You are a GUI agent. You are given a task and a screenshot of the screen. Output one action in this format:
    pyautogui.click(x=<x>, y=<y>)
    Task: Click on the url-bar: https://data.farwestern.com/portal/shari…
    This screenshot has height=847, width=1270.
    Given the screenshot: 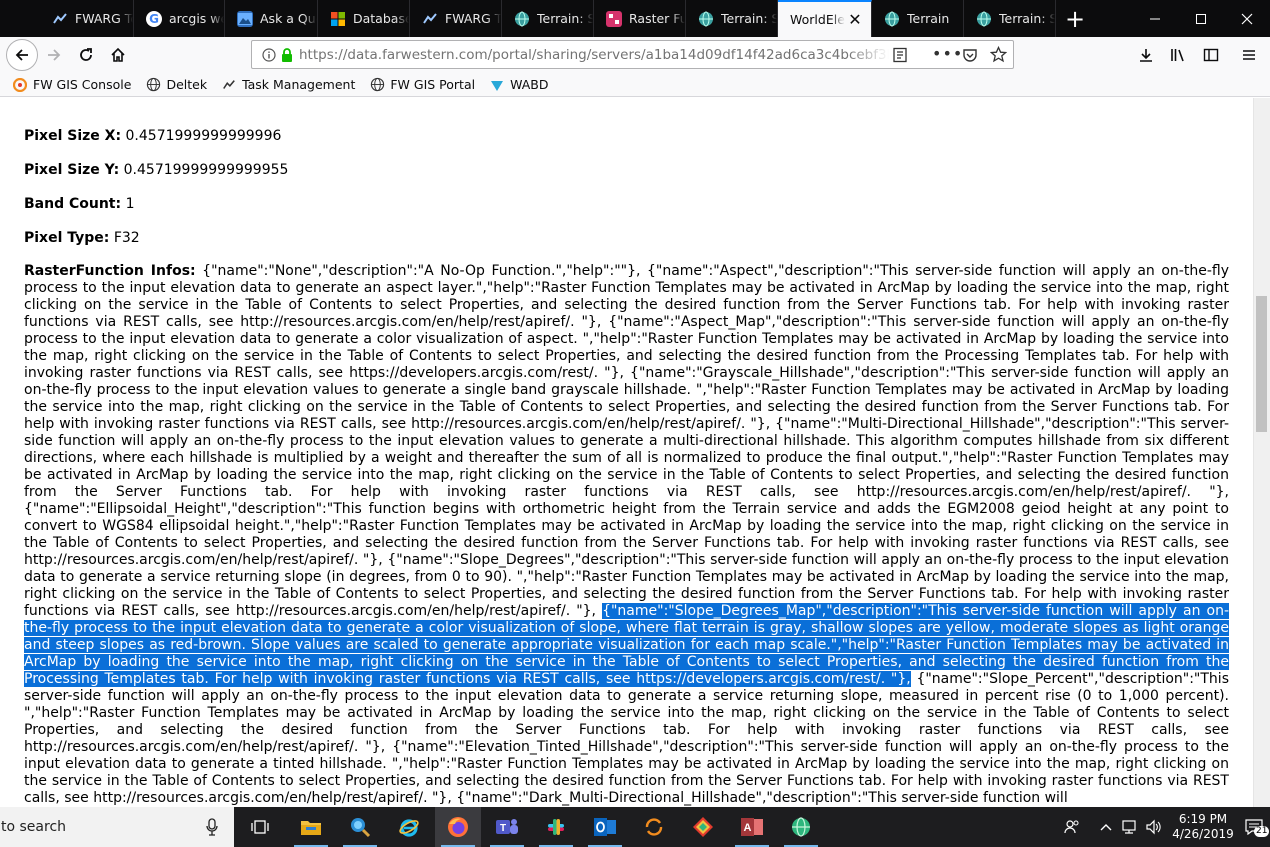 What is the action you would take?
    pyautogui.click(x=632, y=54)
    